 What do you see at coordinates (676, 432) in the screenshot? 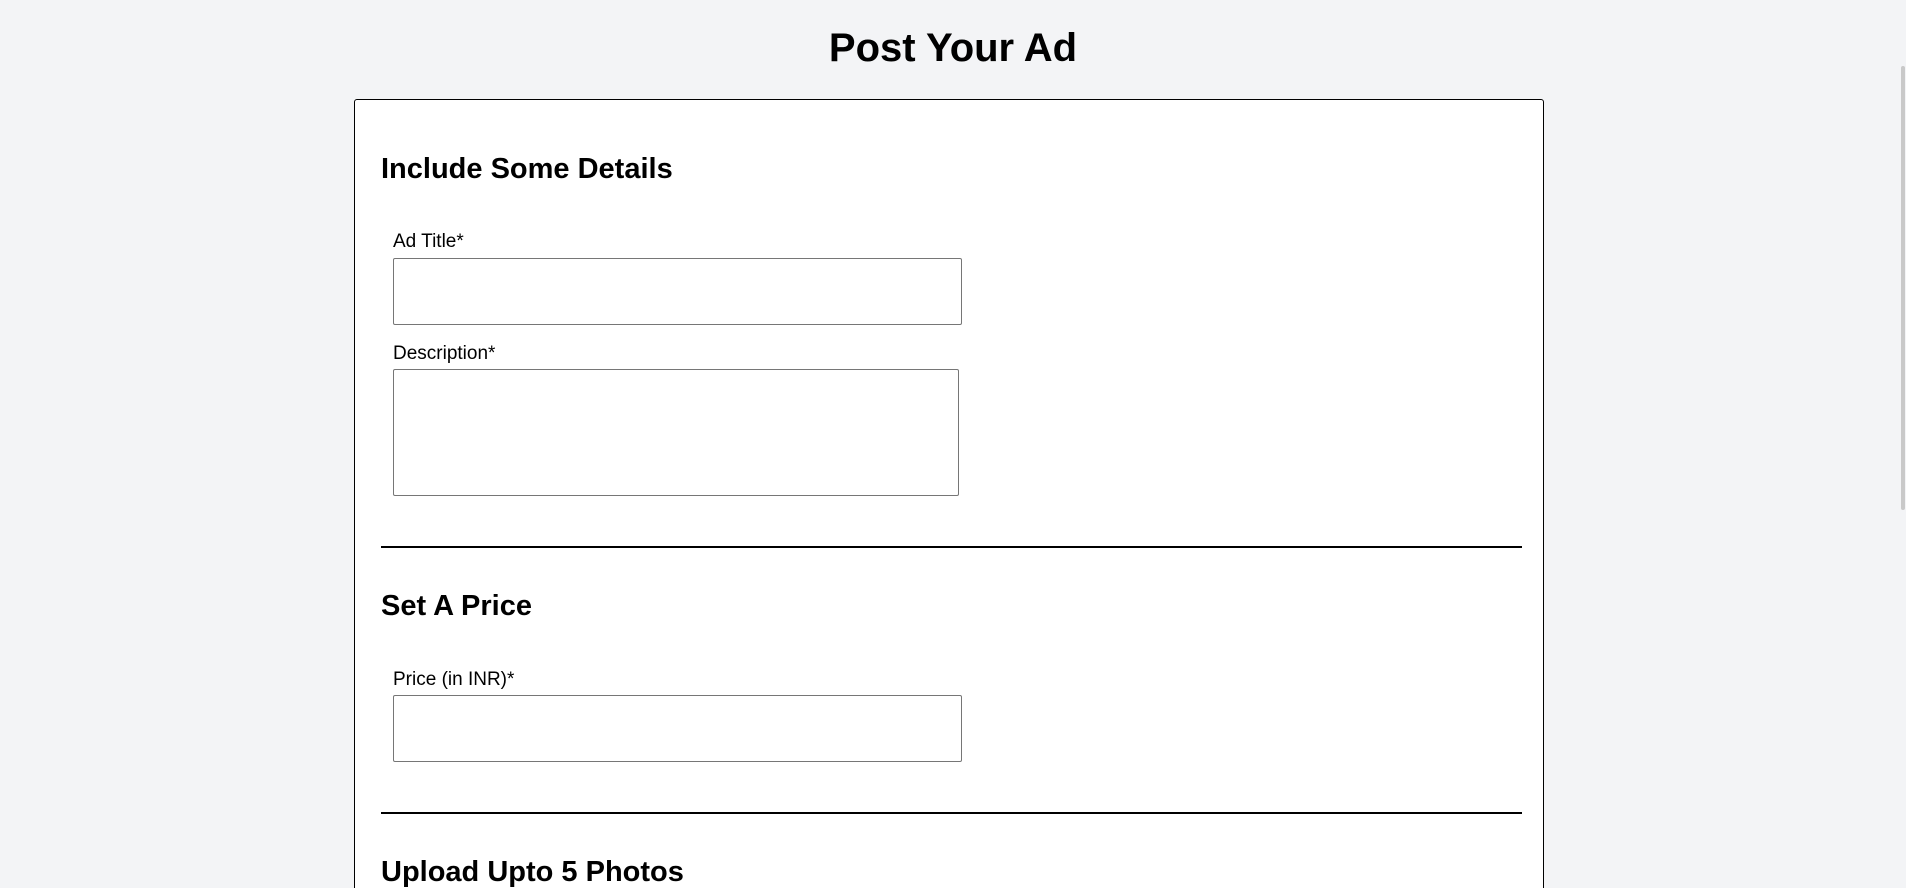
I see `description-textarea` at bounding box center [676, 432].